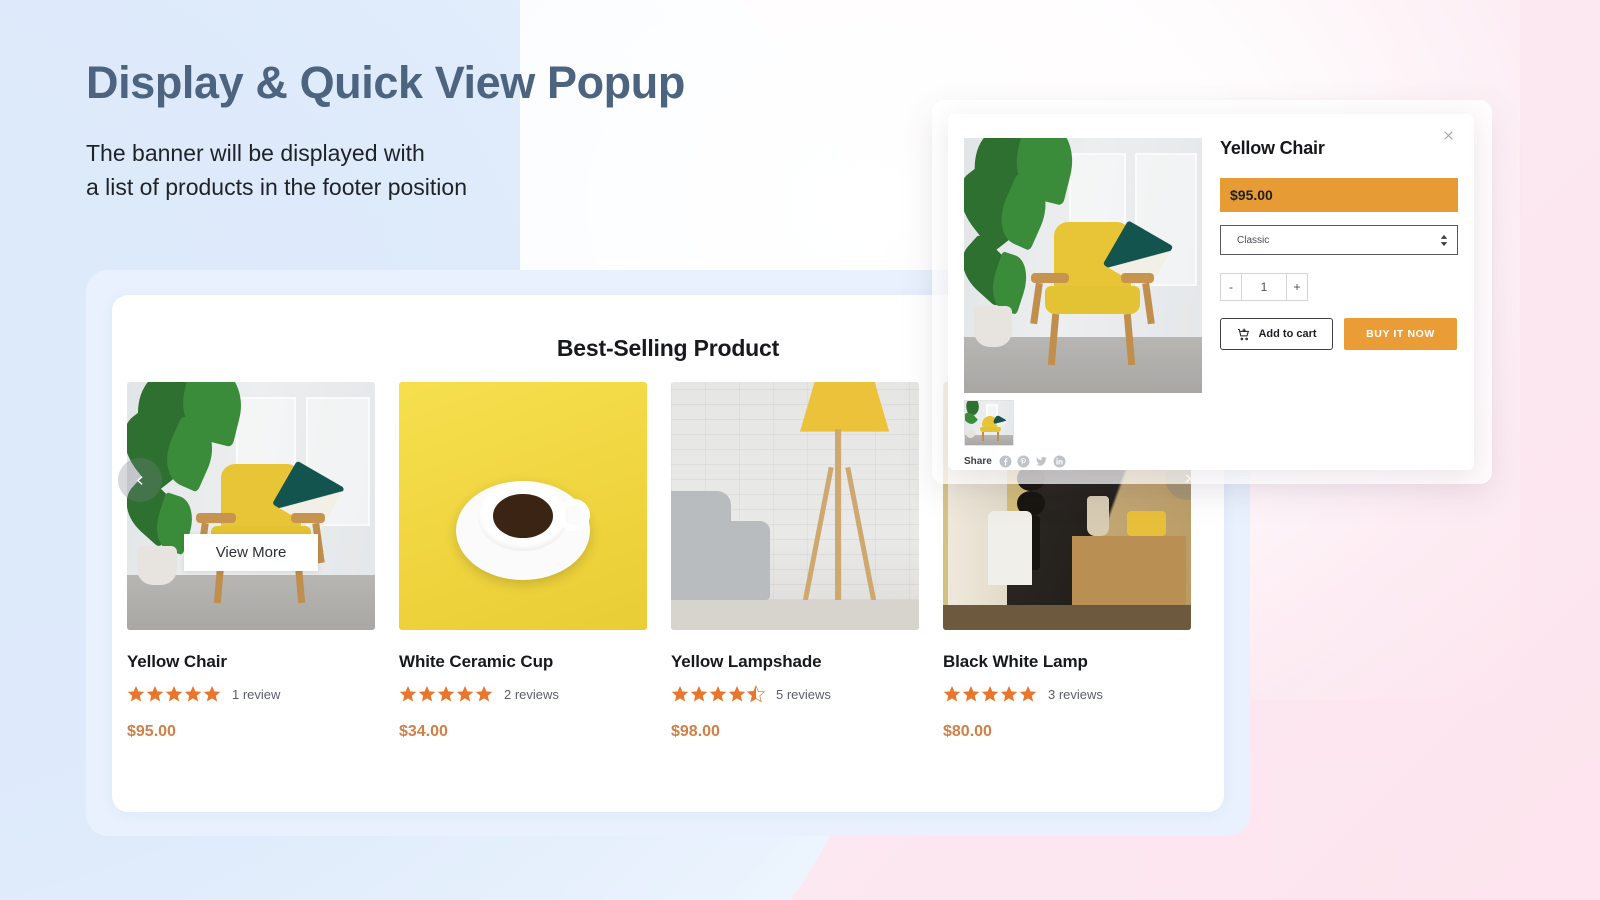  Describe the element at coordinates (1339, 195) in the screenshot. I see `quick-view-price: $95.00` at that location.